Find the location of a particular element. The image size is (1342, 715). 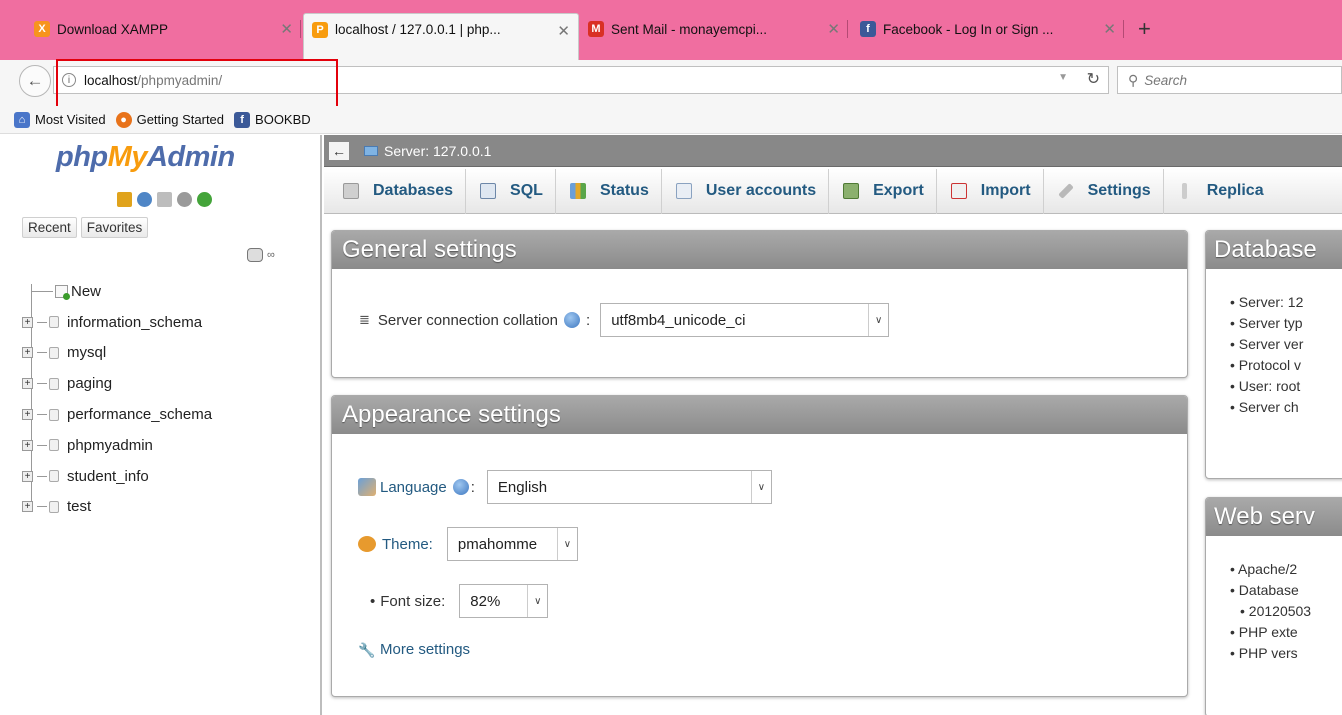

list-item: Server ch is located at coordinates (1266, 407).